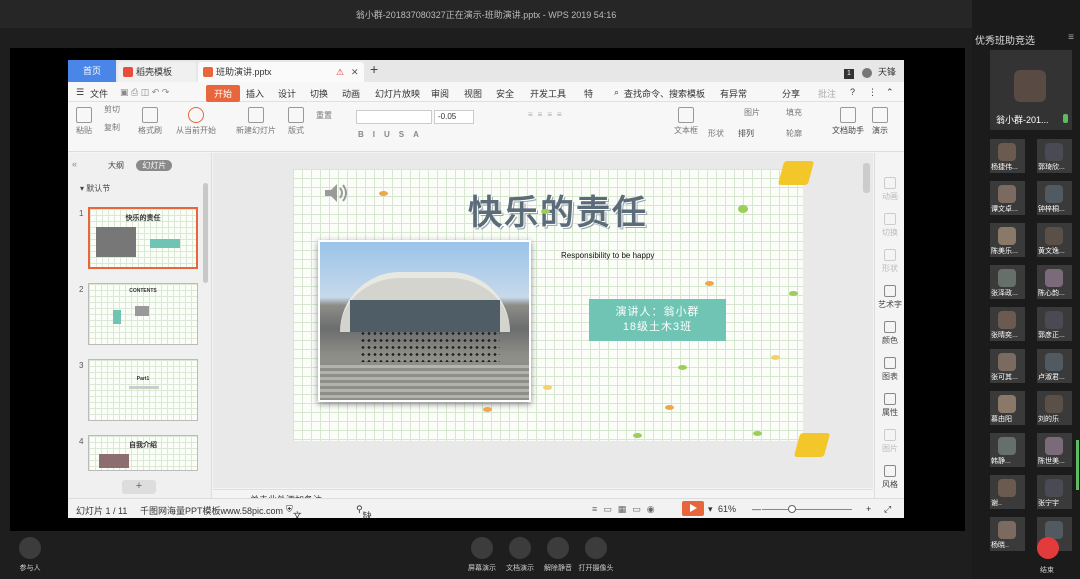  Describe the element at coordinates (505, 93) in the screenshot. I see `menu-security: 安全` at that location.